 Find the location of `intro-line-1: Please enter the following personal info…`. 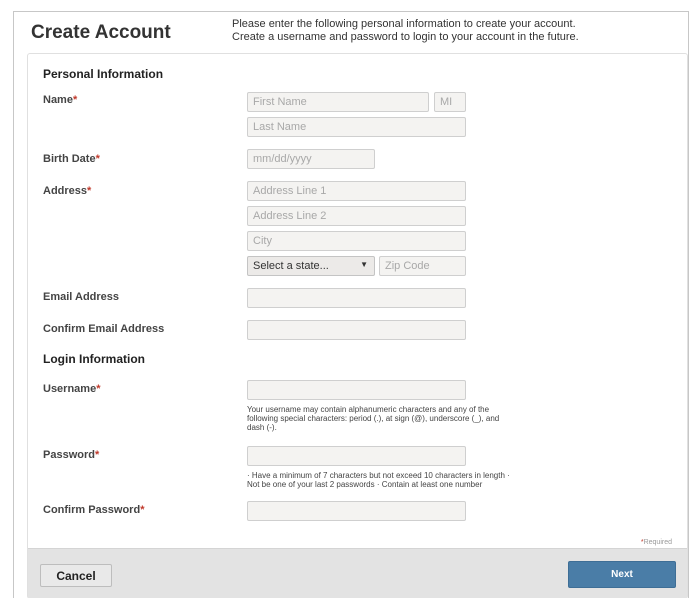

intro-line-1: Please enter the following personal info… is located at coordinates (404, 24).